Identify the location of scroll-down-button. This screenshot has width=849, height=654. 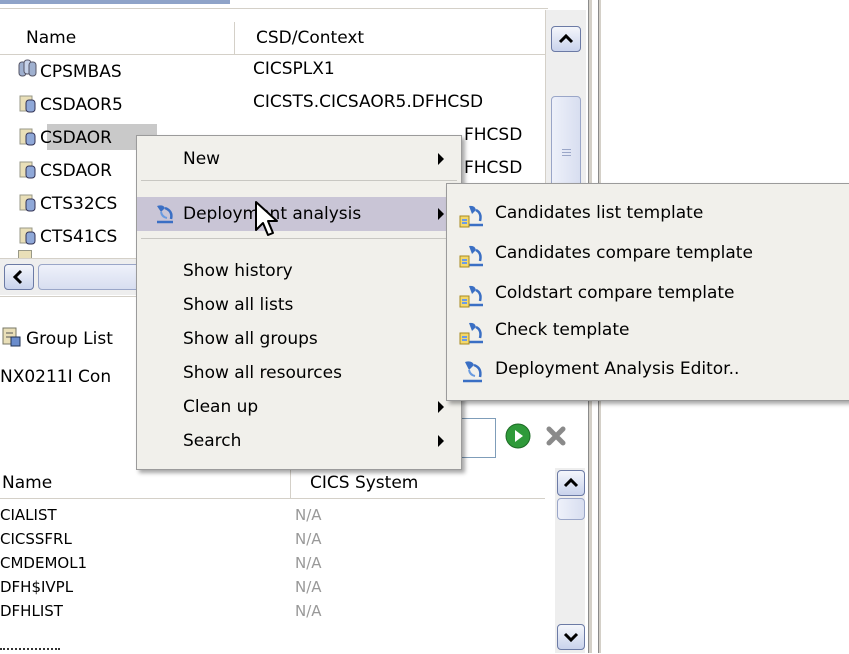
(571, 637).